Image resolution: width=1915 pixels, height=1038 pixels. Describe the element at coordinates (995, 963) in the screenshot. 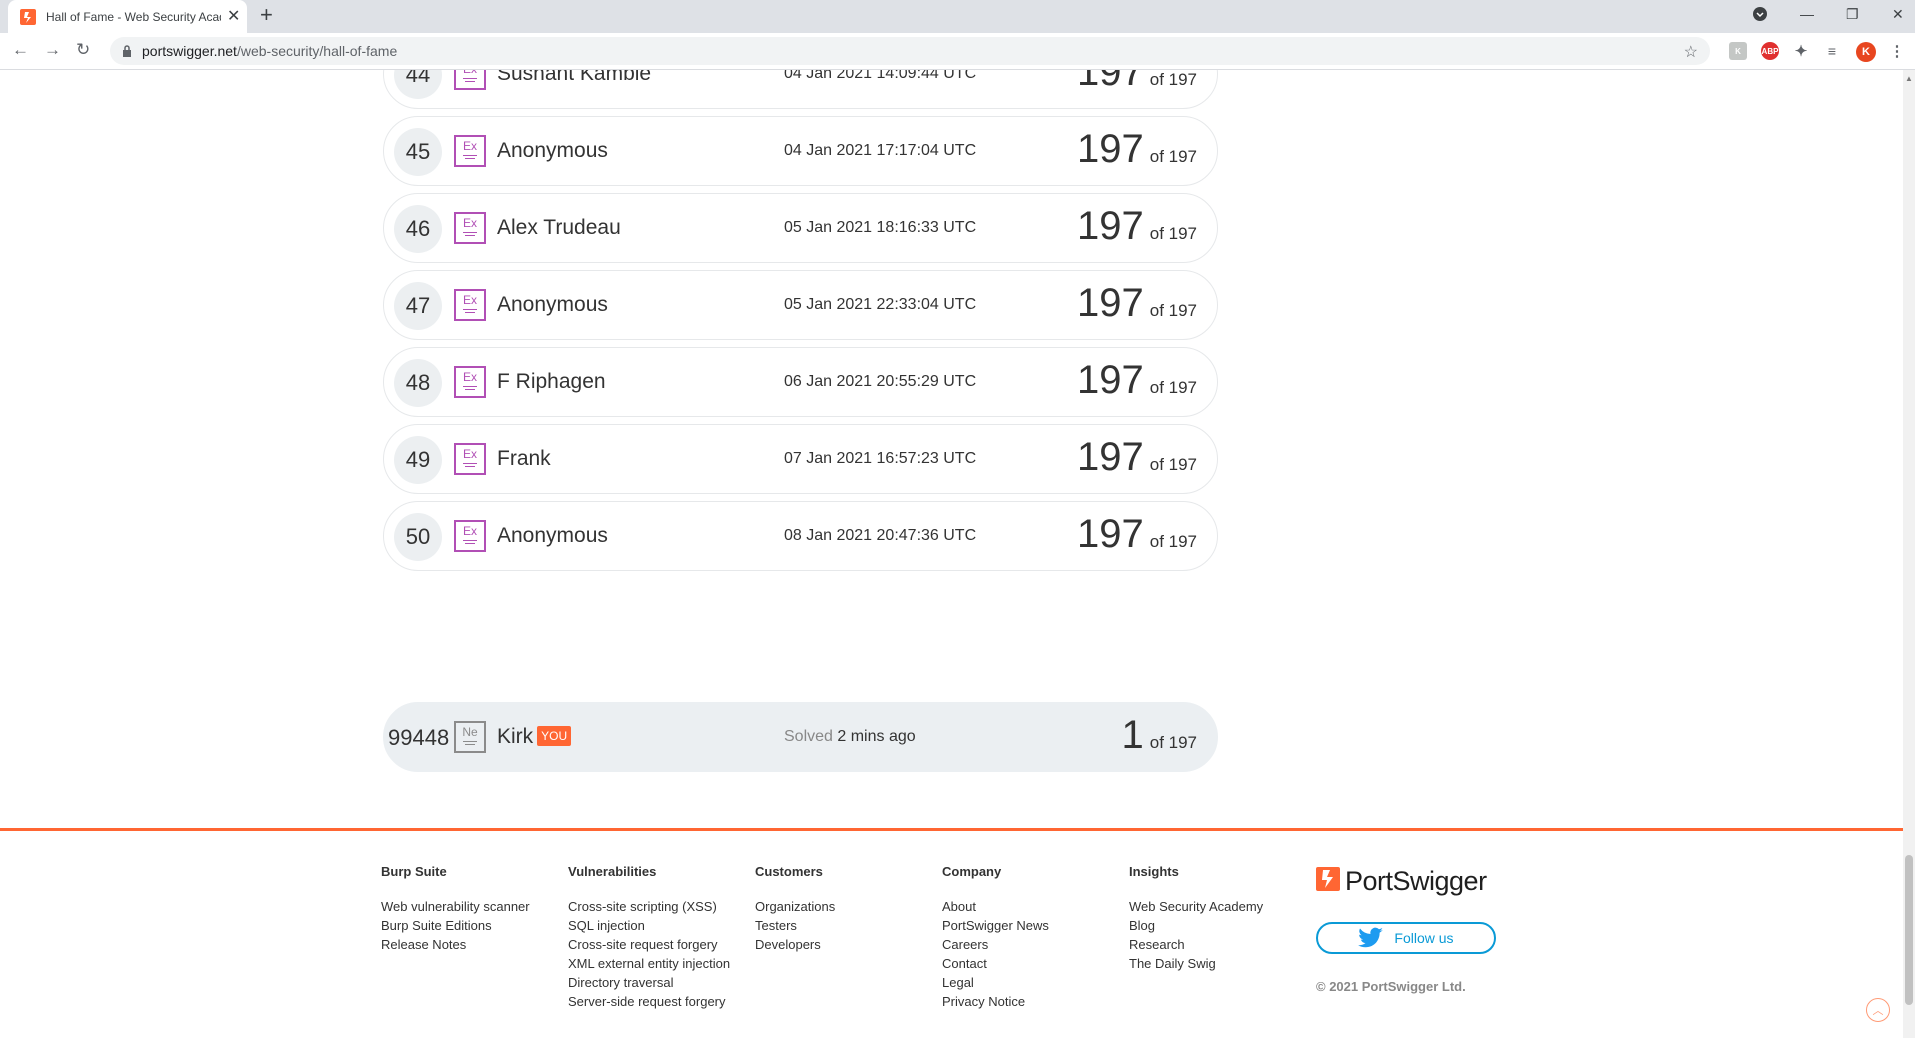

I see `footer-link: Contact` at that location.